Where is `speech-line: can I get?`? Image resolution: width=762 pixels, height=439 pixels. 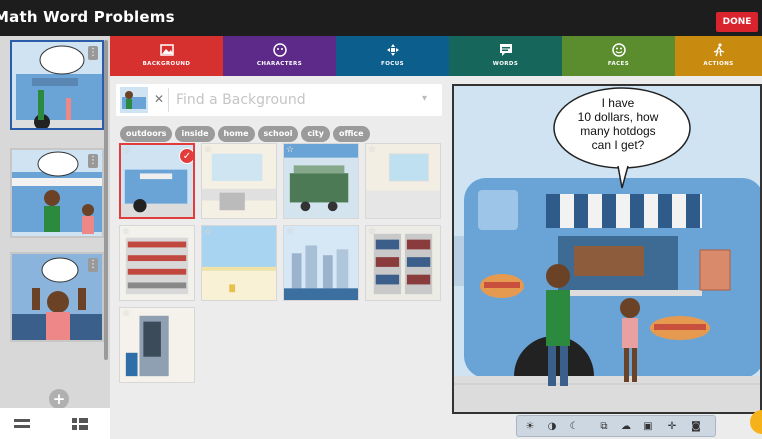
speech-line: can I get? is located at coordinates (618, 145).